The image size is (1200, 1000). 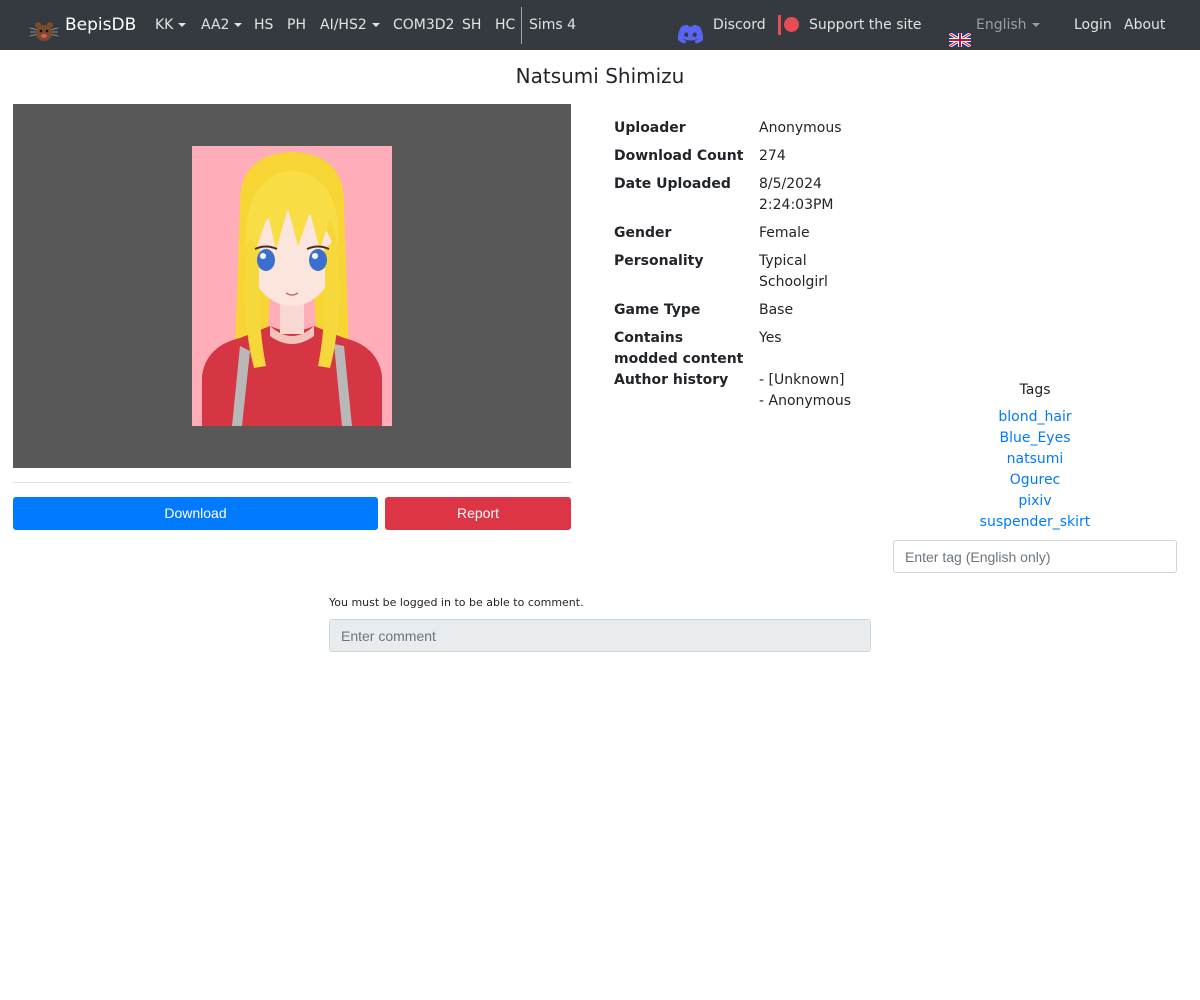 I want to click on tag-link: Ogurec, so click(x=1035, y=480).